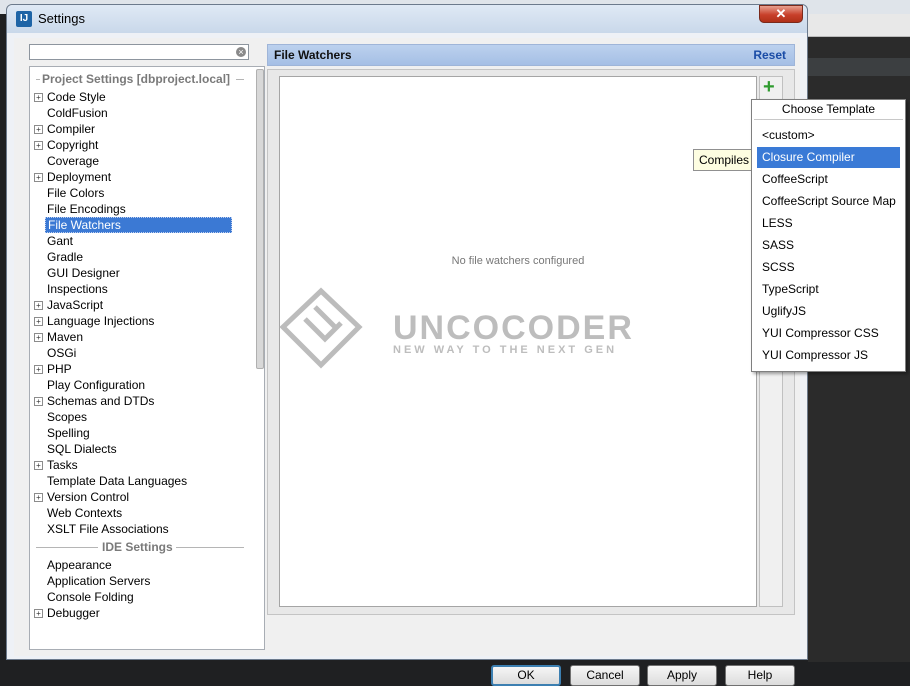 This screenshot has height=686, width=910. What do you see at coordinates (141, 597) in the screenshot?
I see `tree-item-console-folding: Console Folding` at bounding box center [141, 597].